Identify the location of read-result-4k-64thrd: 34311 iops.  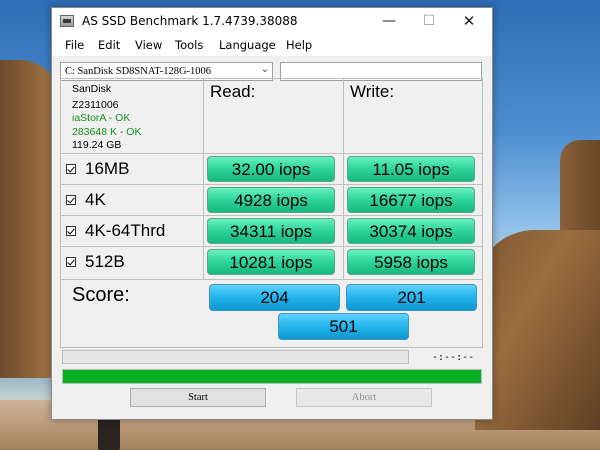
(271, 231).